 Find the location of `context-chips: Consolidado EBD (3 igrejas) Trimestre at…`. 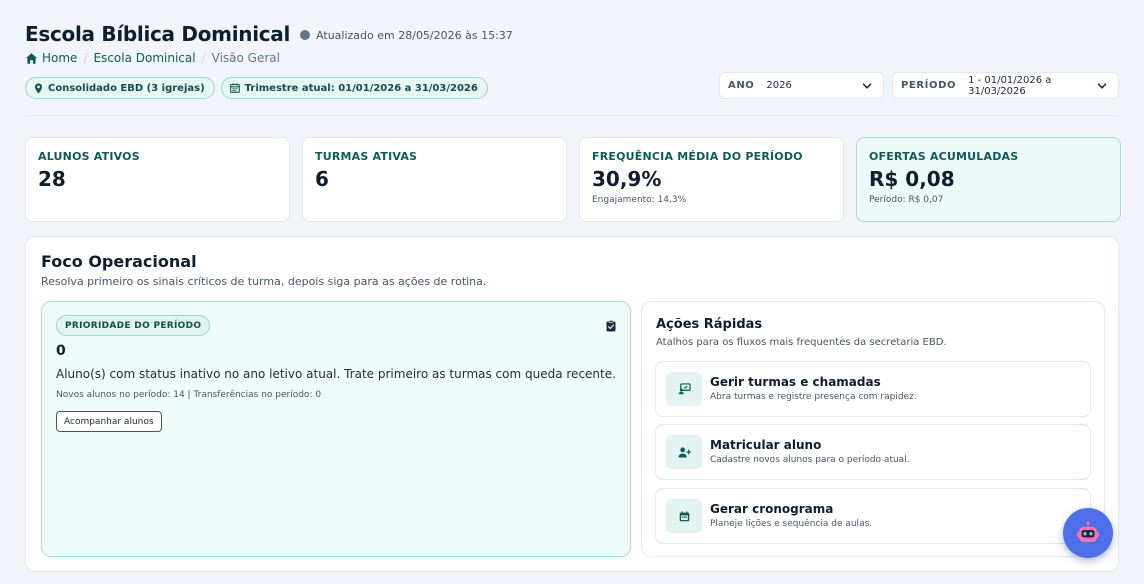

context-chips: Consolidado EBD (3 igrejas) Trimestre at… is located at coordinates (256, 88).